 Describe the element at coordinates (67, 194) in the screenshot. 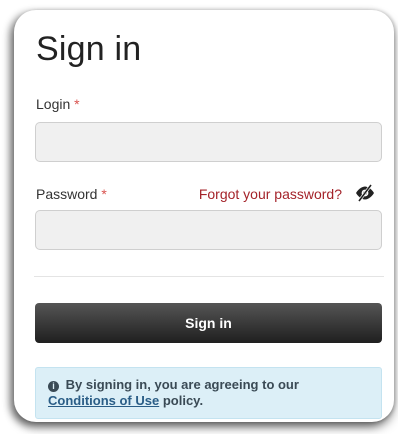

I see `password-label-text: Password` at that location.